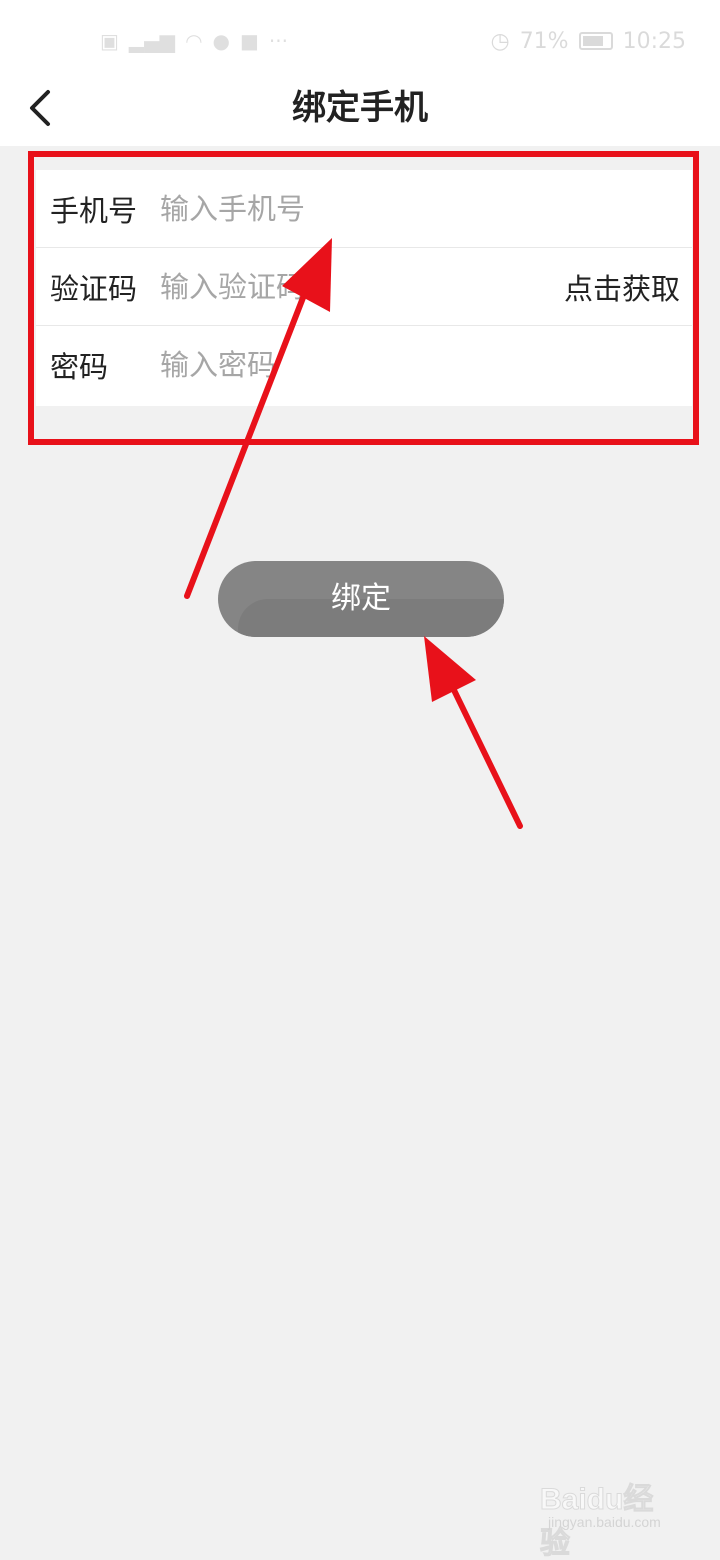  Describe the element at coordinates (109, 41) in the screenshot. I see `sim-icon: ▣` at that location.